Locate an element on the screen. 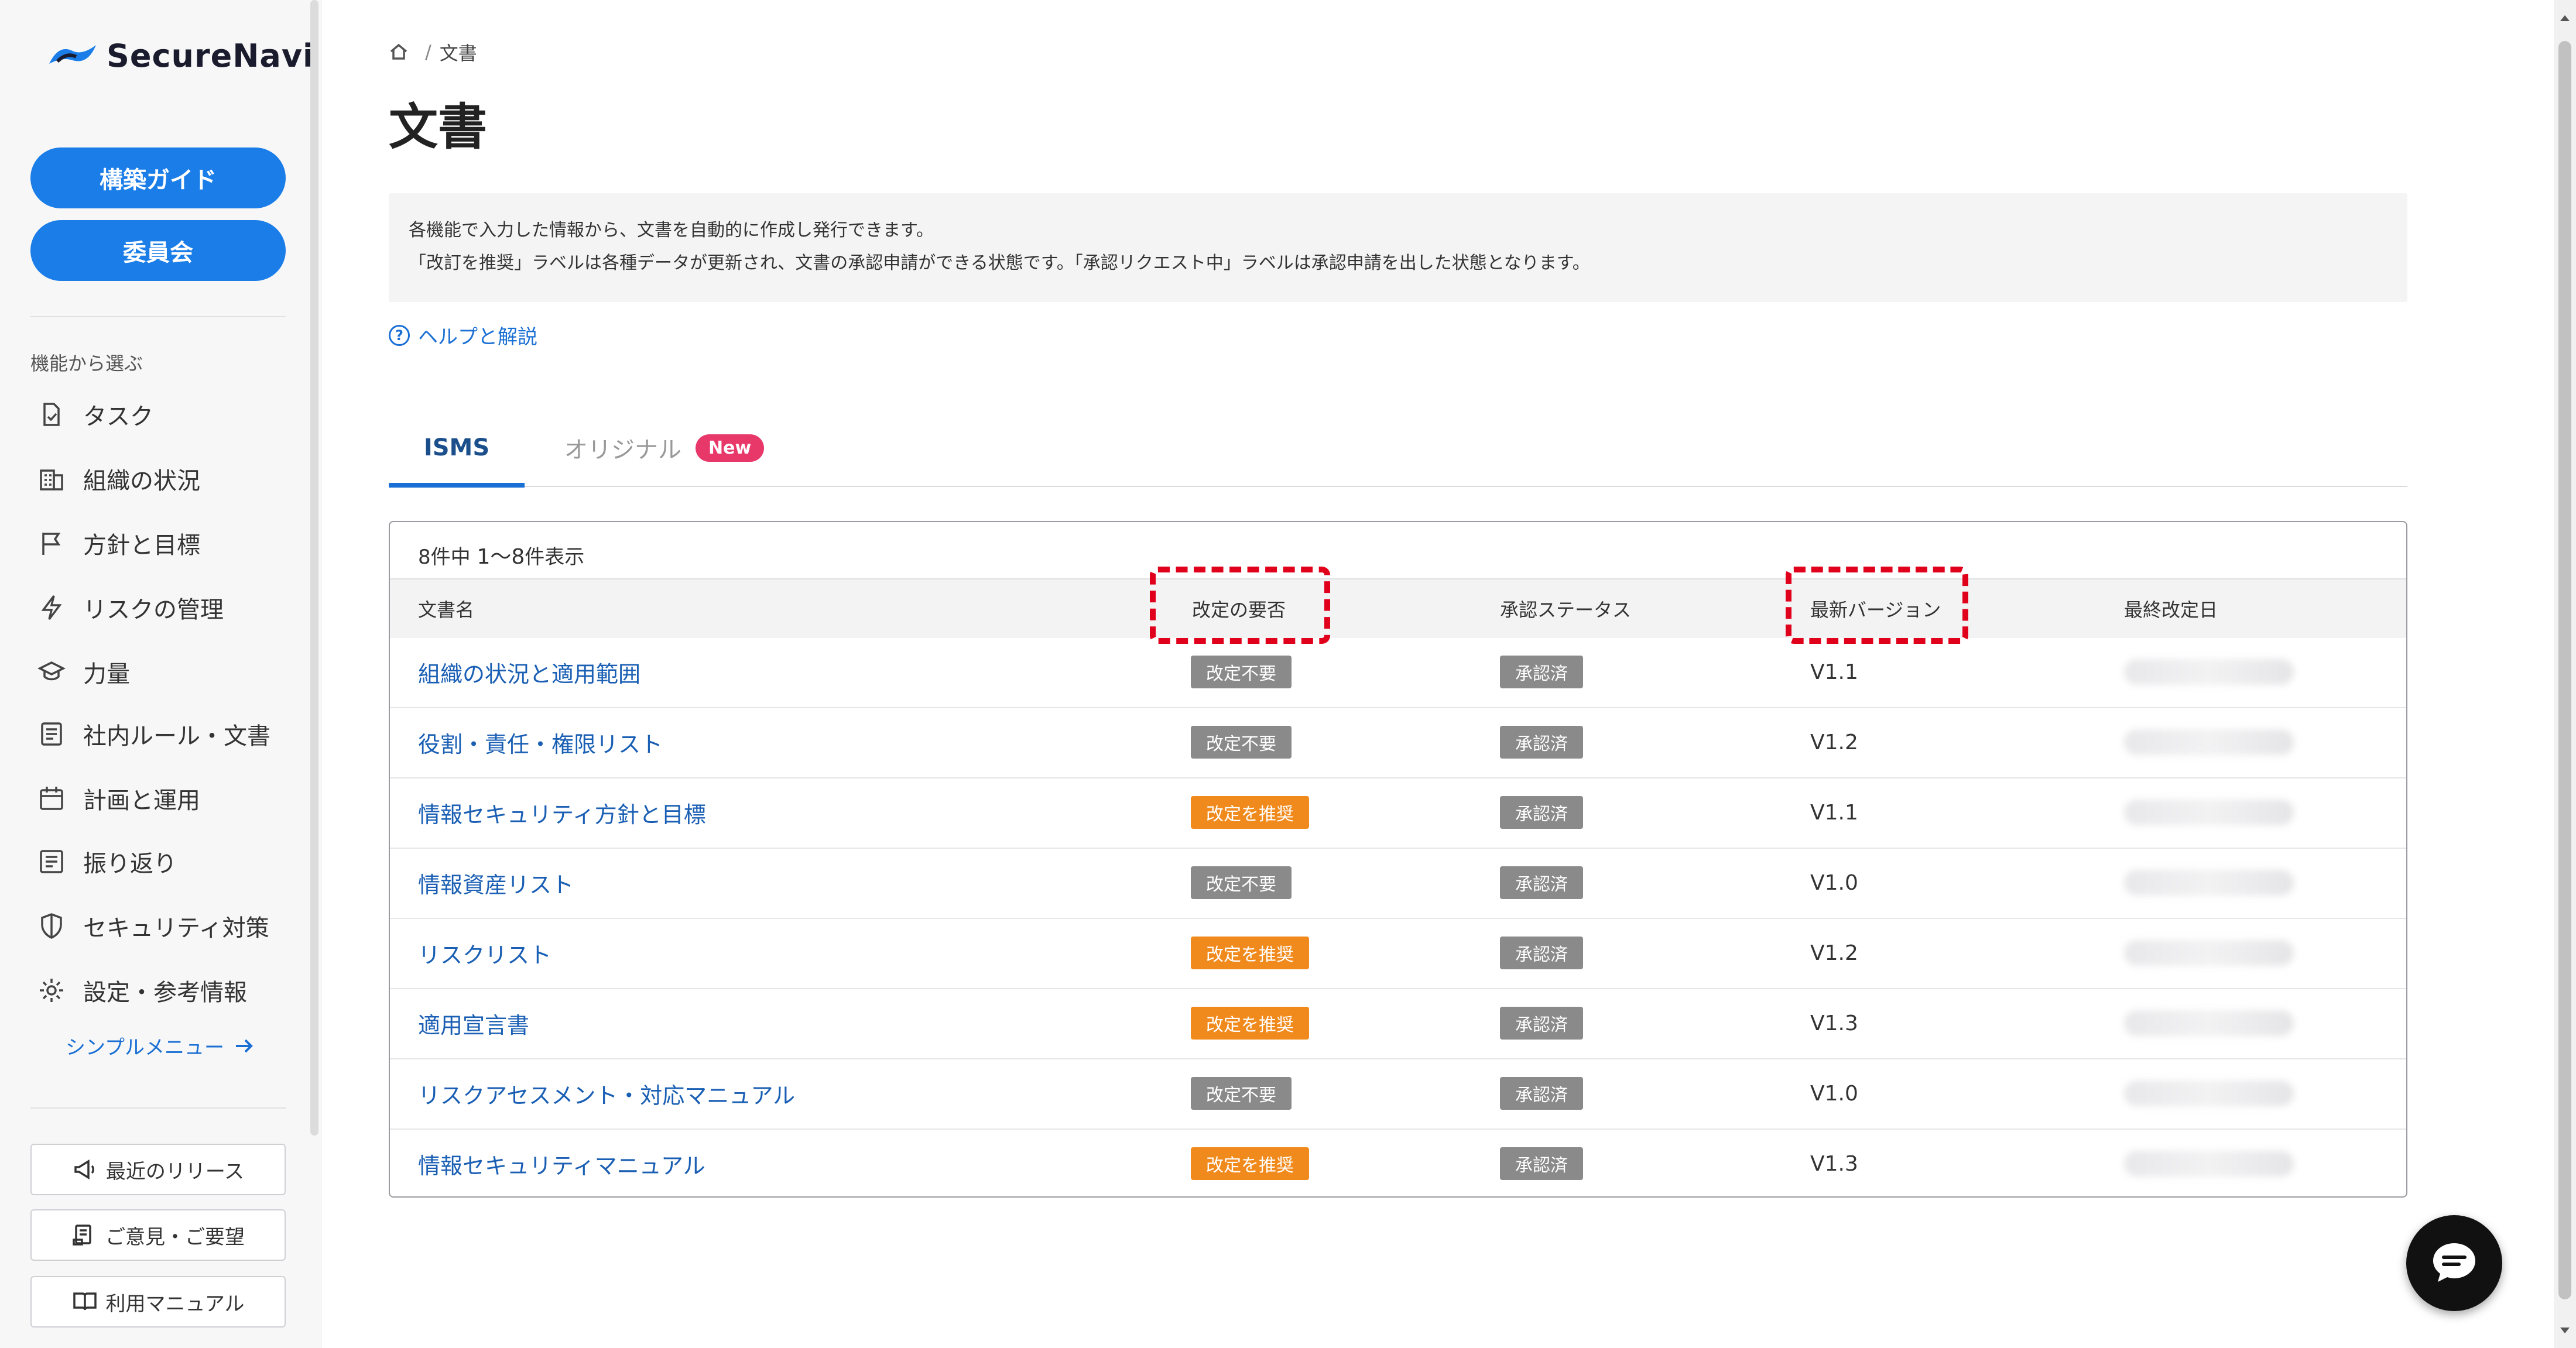 The height and width of the screenshot is (1348, 2576). chat-button is located at coordinates (2454, 1263).